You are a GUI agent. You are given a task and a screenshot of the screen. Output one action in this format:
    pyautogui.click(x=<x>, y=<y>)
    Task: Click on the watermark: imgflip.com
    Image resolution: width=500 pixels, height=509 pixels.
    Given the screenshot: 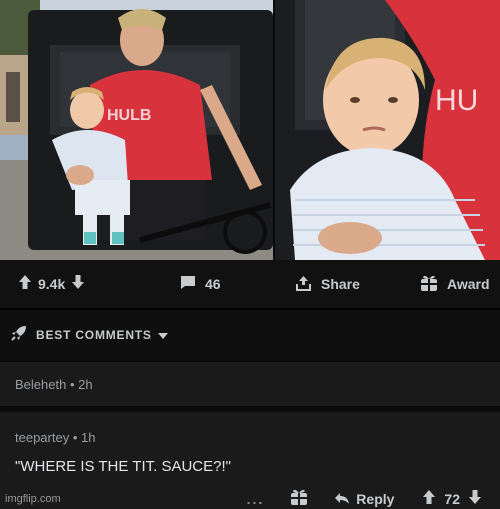 What is the action you would take?
    pyautogui.click(x=33, y=499)
    